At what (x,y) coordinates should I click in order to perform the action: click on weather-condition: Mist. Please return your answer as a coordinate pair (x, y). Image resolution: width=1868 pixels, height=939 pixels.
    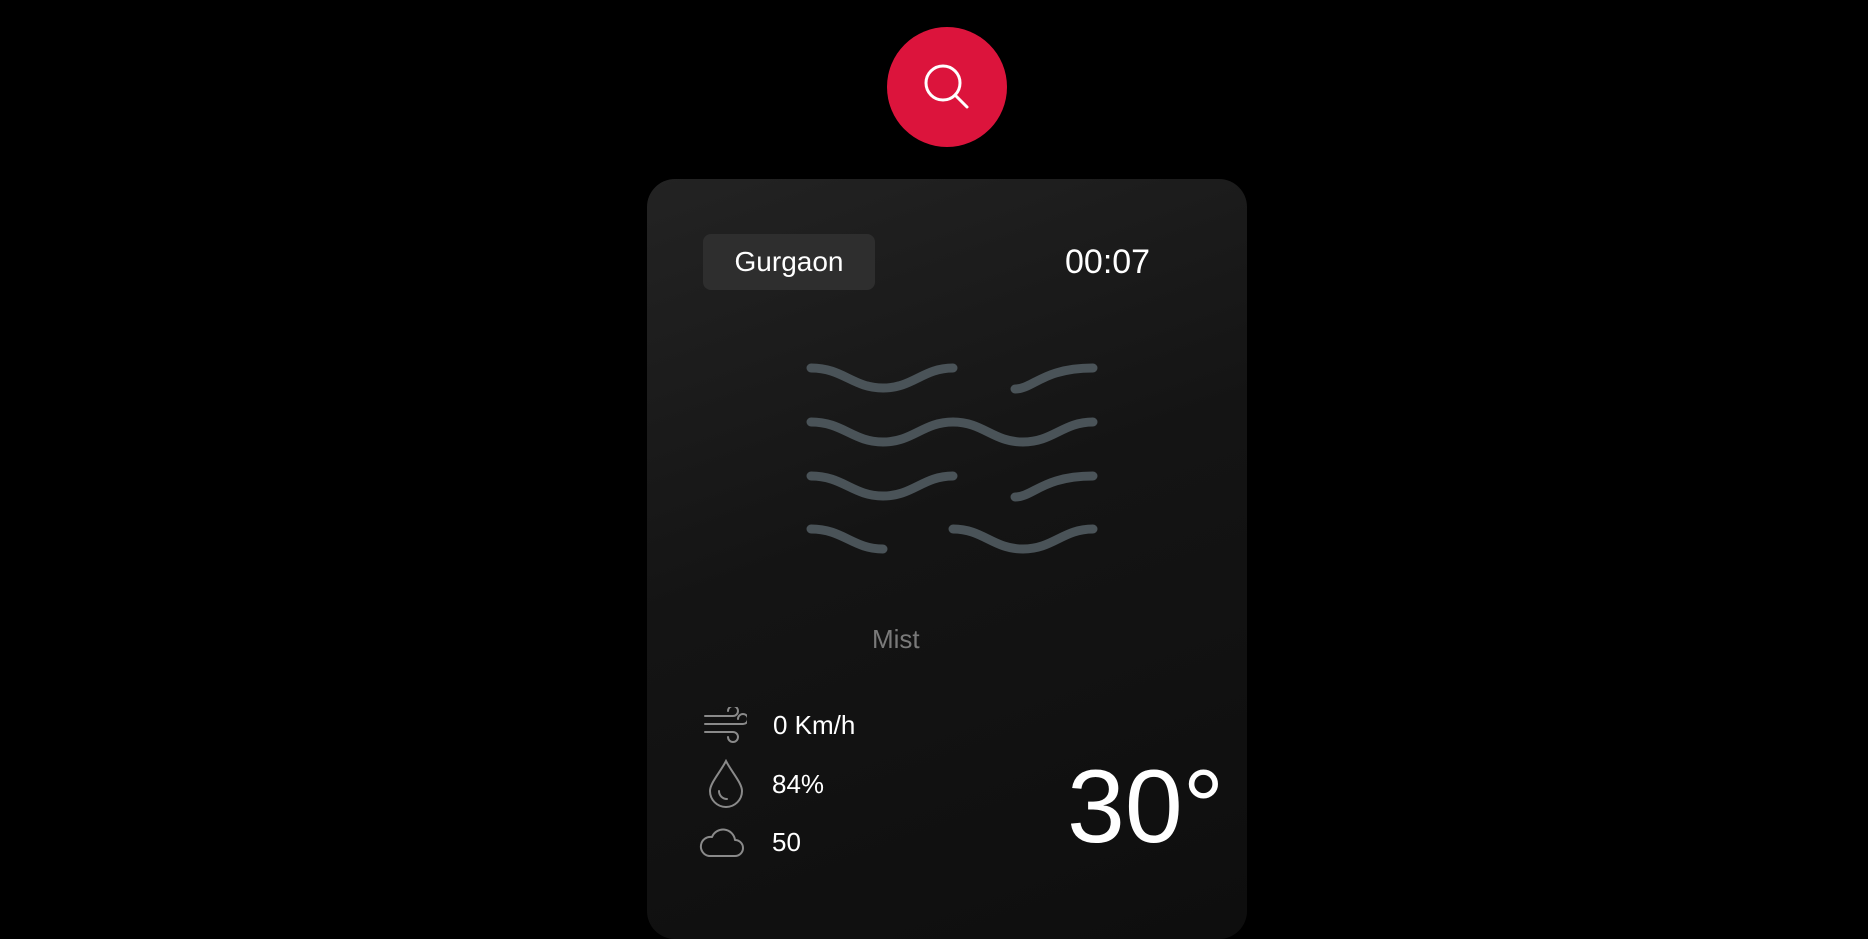
    Looking at the image, I should click on (896, 639).